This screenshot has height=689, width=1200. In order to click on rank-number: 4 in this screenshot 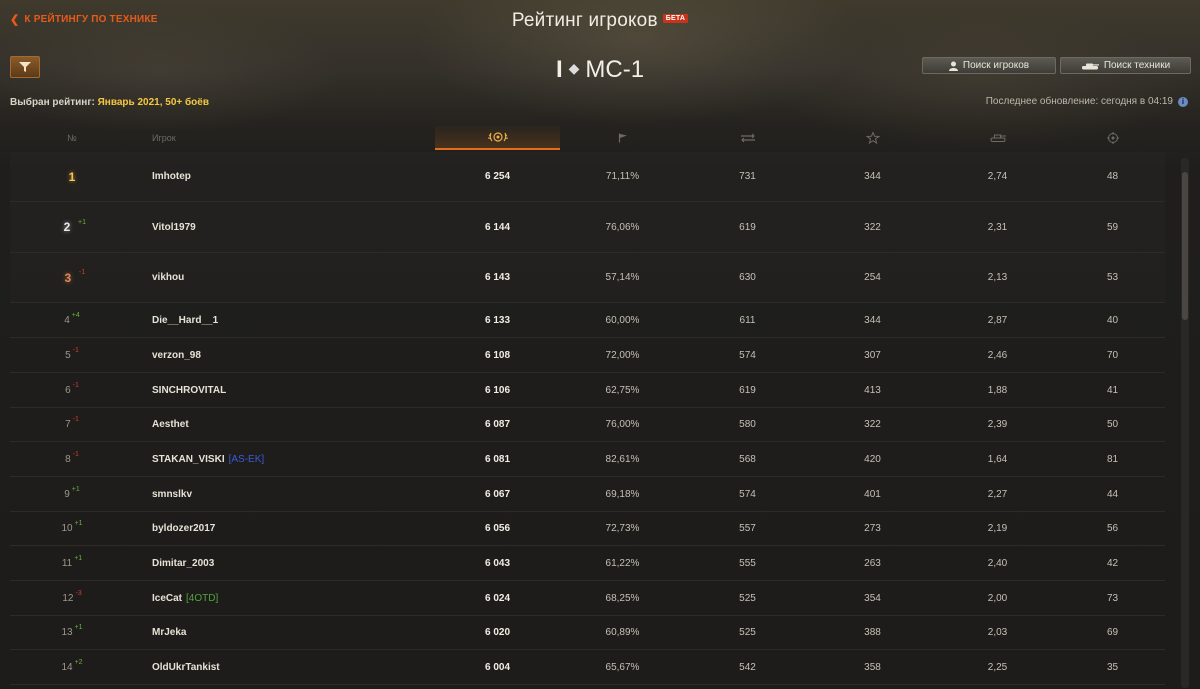, I will do `click(67, 320)`.